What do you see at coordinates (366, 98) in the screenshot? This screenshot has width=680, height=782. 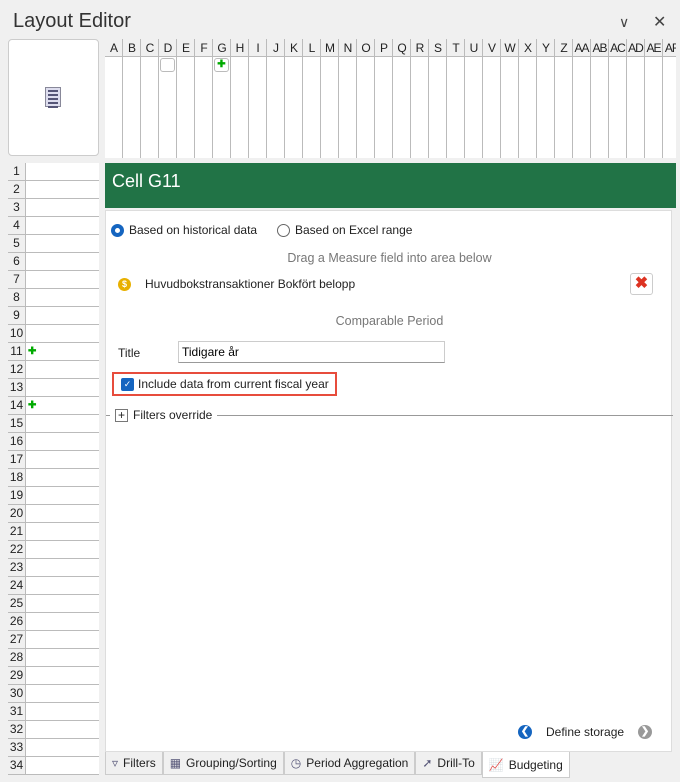 I see `column-O: O` at bounding box center [366, 98].